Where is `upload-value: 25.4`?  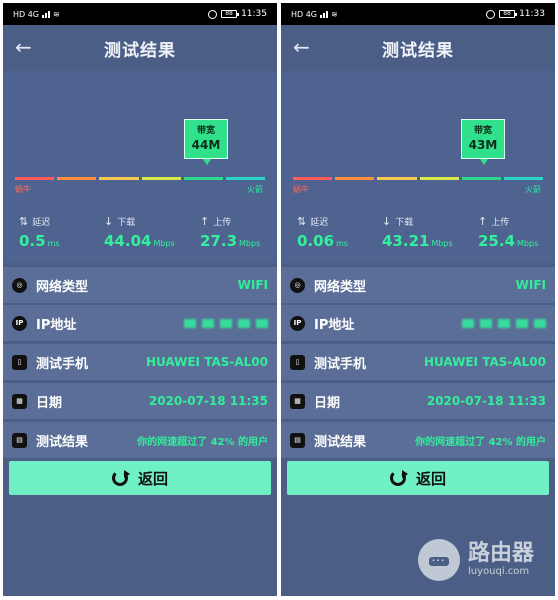 upload-value: 25.4 is located at coordinates (497, 241).